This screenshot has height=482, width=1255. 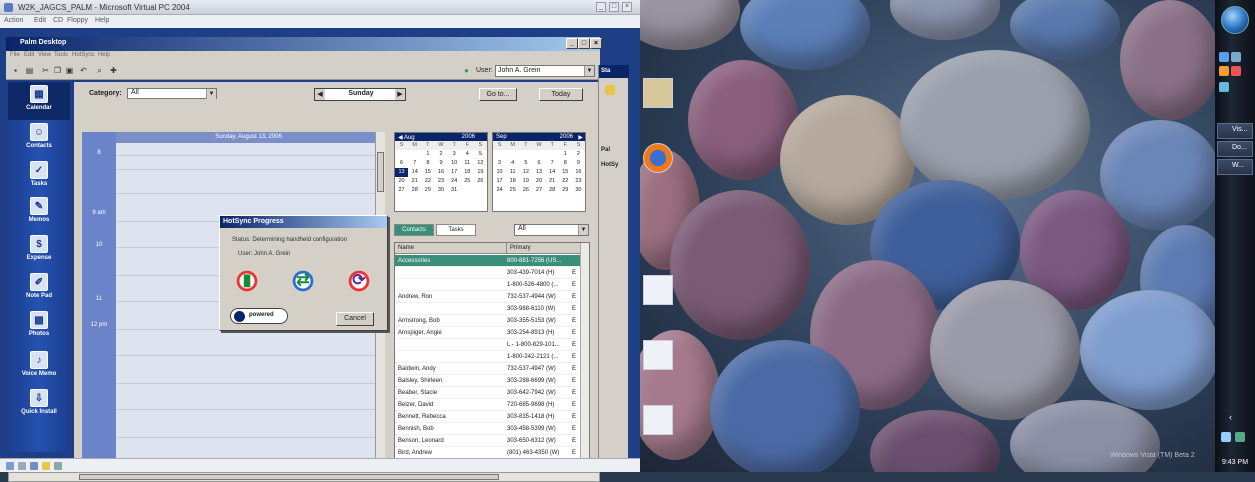 What do you see at coordinates (15, 70) in the screenshot?
I see `save-icon: ▪` at bounding box center [15, 70].